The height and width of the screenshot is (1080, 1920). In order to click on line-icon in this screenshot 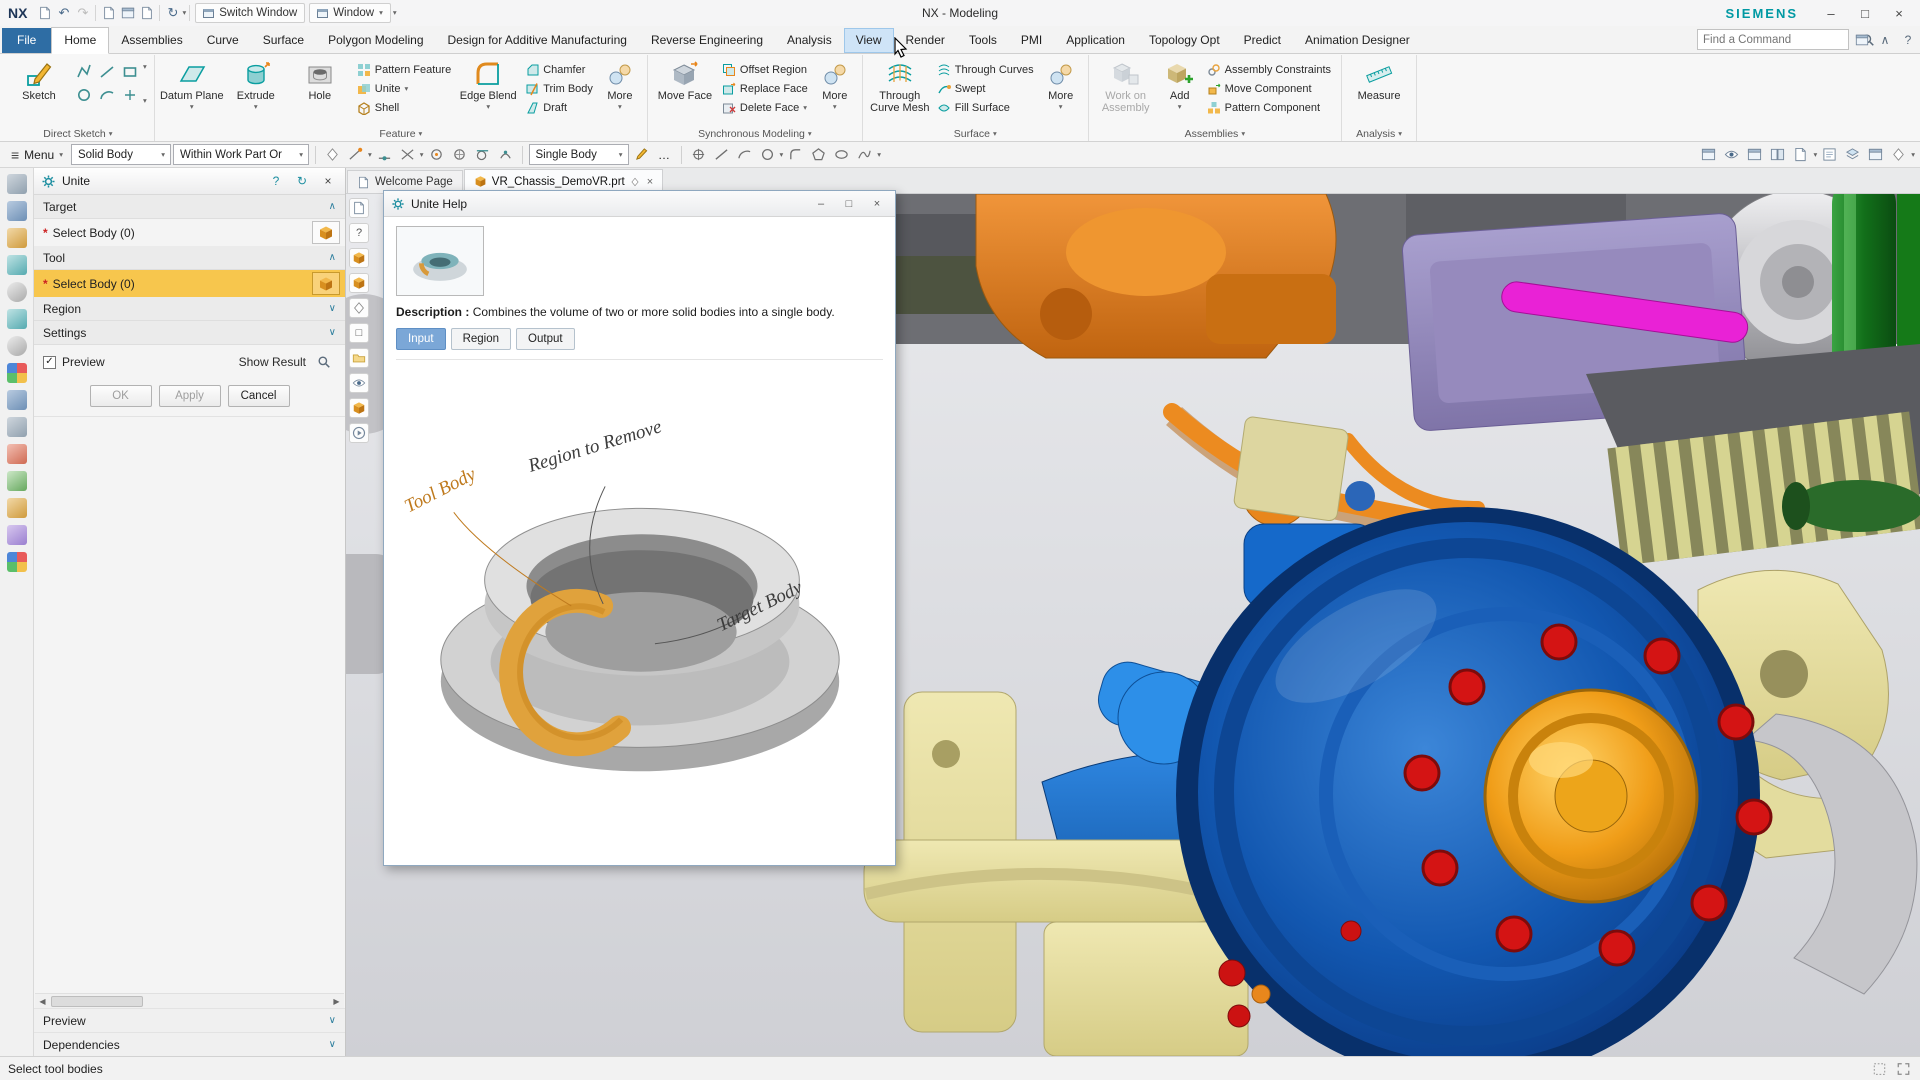, I will do `click(107, 72)`.